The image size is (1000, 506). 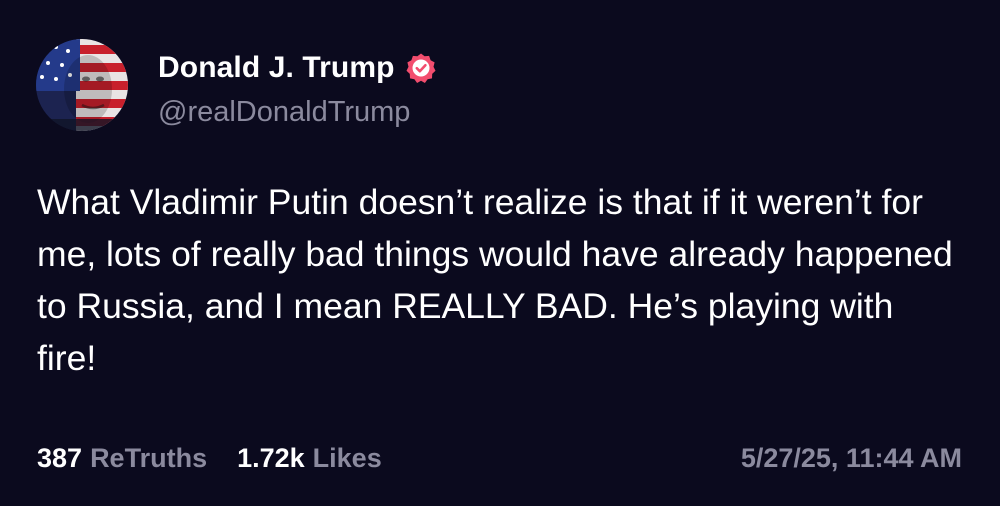 What do you see at coordinates (421, 68) in the screenshot?
I see `verified-badge-icon` at bounding box center [421, 68].